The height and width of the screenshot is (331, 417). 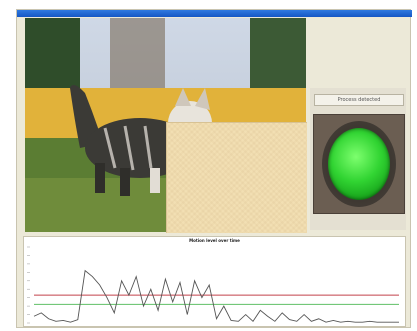 What do you see at coordinates (214, 240) in the screenshot?
I see `chart-title: Motion level over time` at bounding box center [214, 240].